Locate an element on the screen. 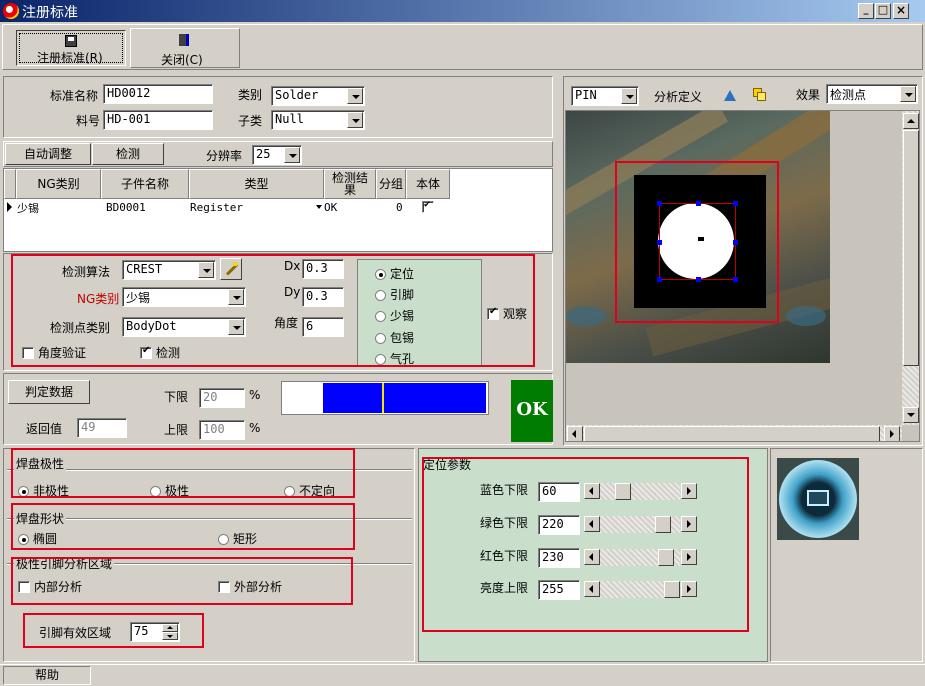  judge-bar-marker is located at coordinates (383, 398).